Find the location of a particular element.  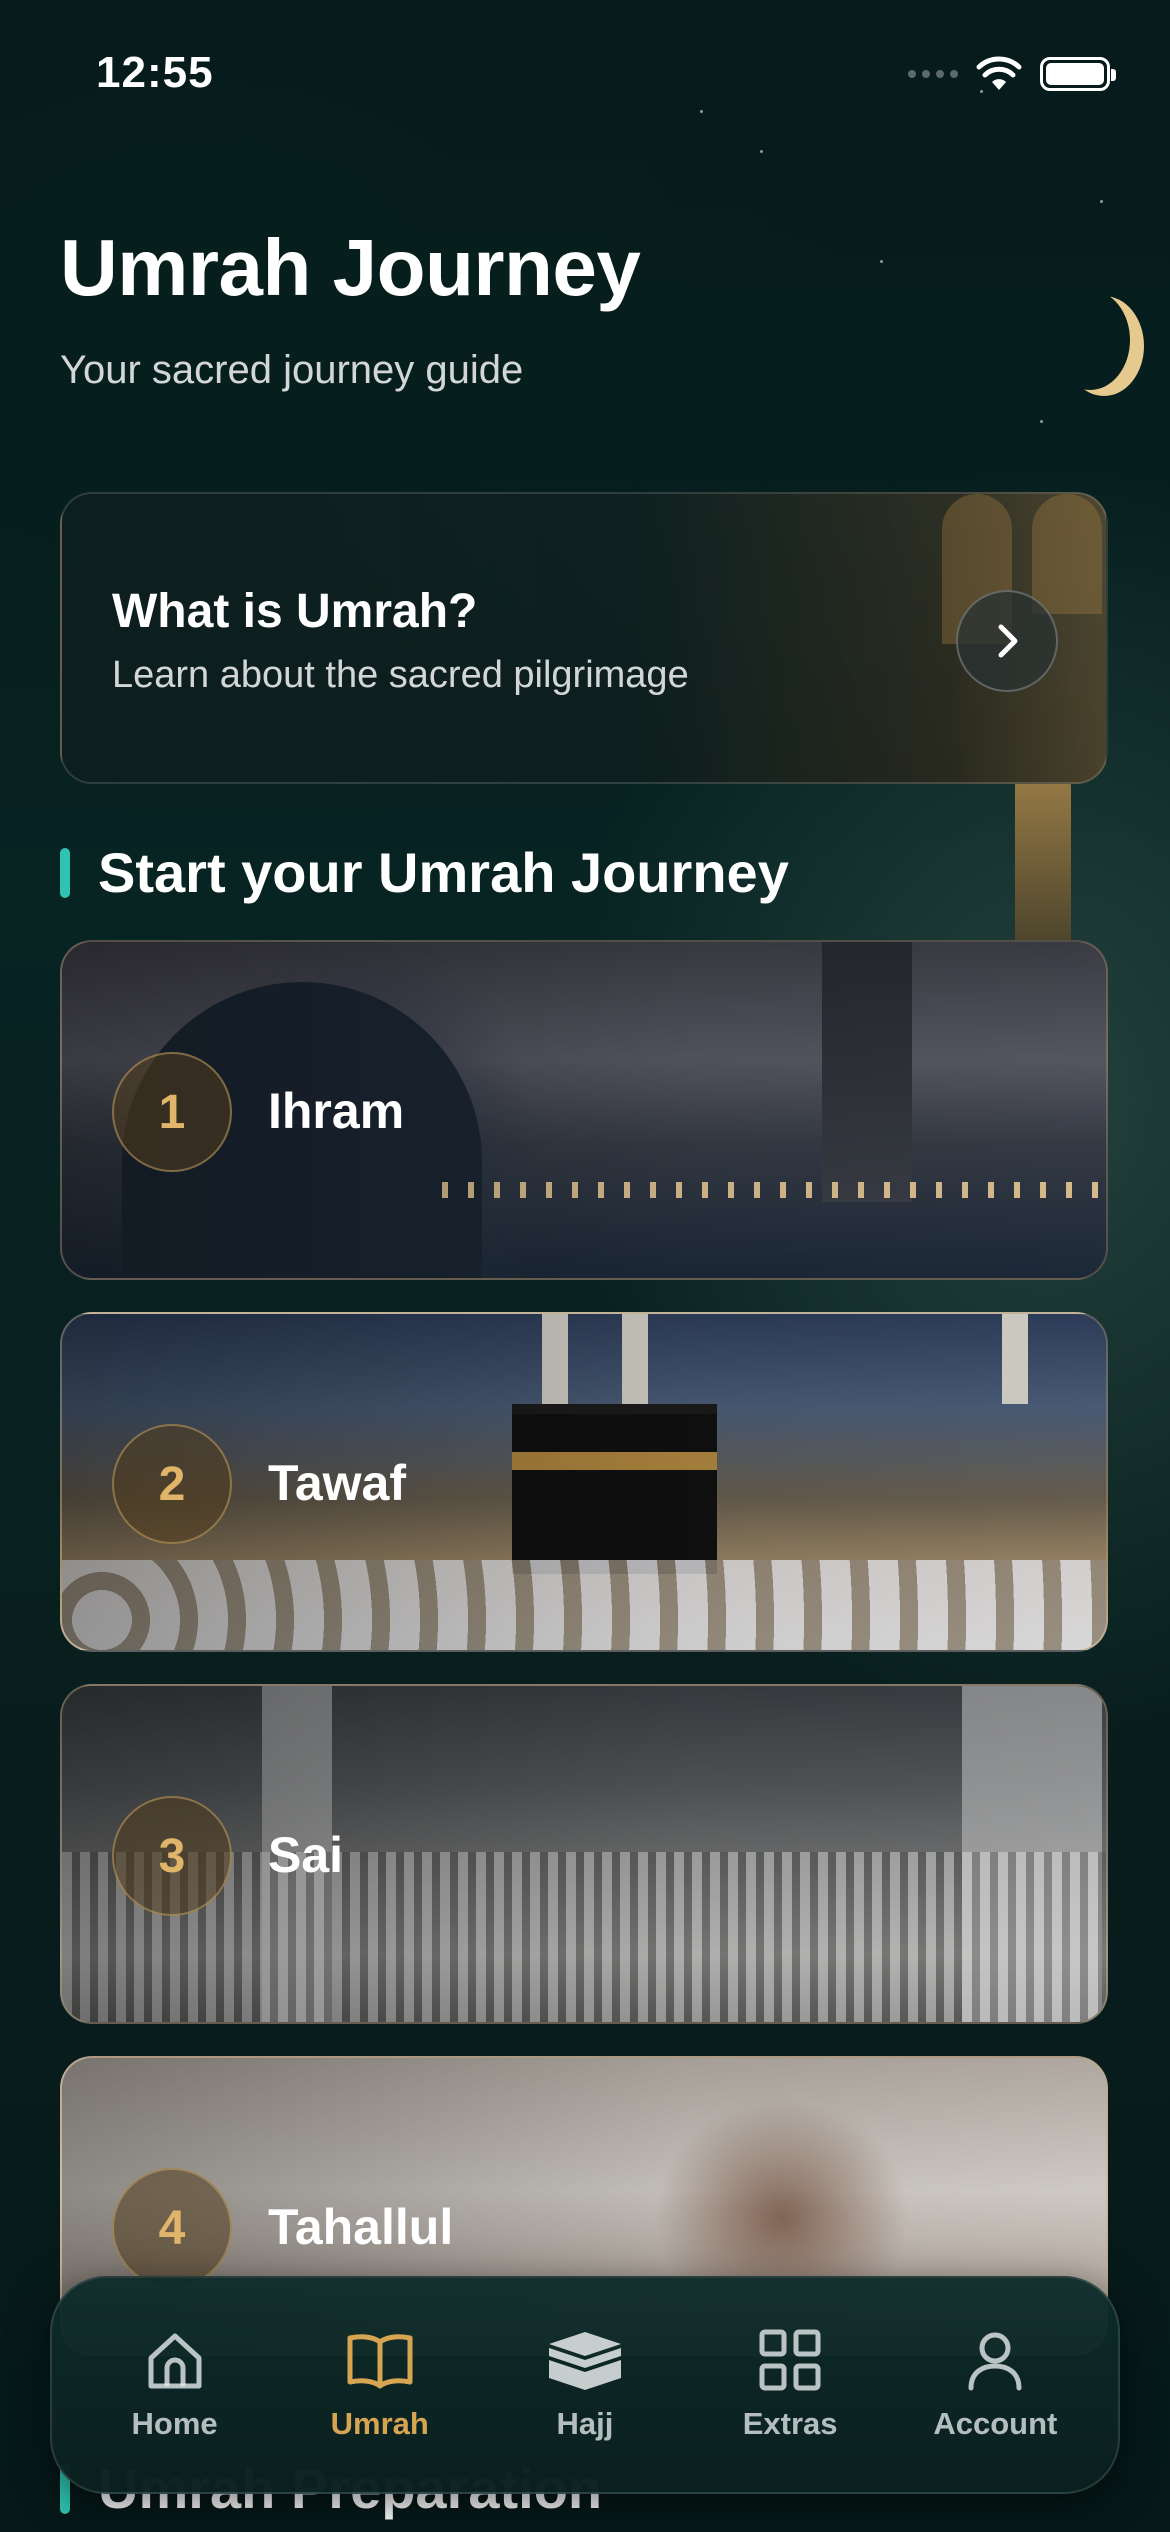

status-icons is located at coordinates (1012, 74).